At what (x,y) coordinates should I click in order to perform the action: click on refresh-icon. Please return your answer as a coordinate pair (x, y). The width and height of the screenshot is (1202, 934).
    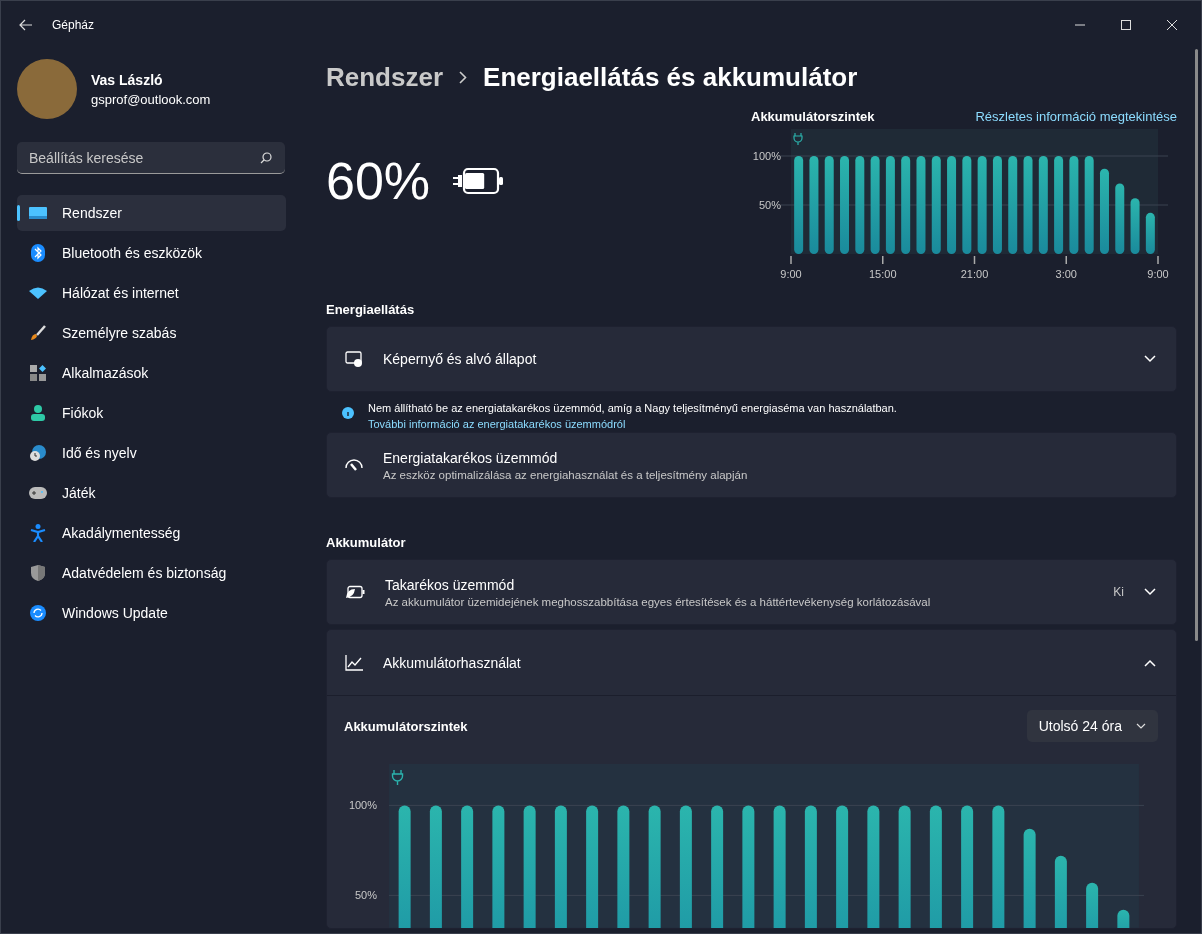
    Looking at the image, I should click on (38, 613).